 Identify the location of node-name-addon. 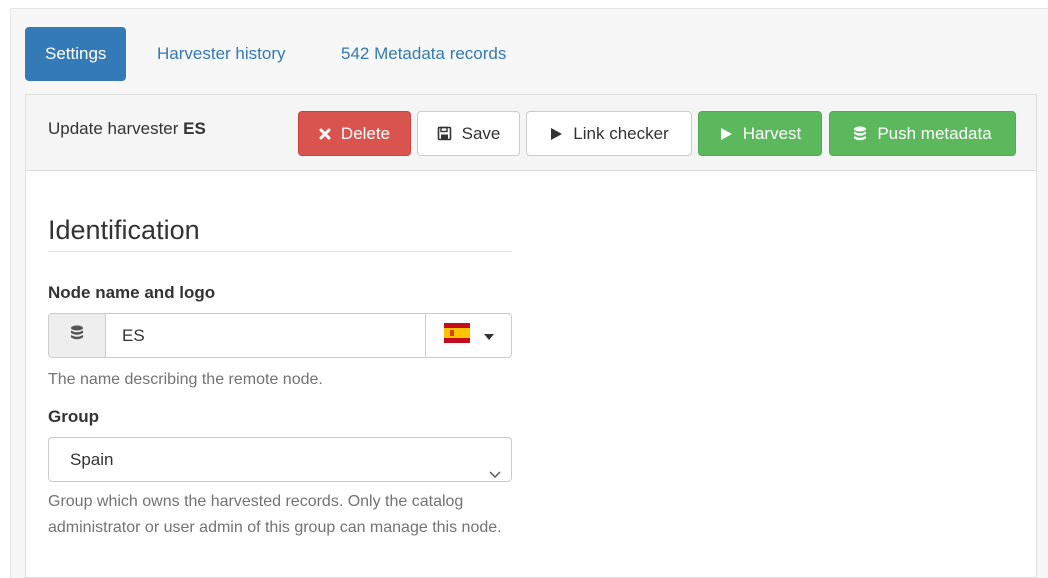
(77, 335).